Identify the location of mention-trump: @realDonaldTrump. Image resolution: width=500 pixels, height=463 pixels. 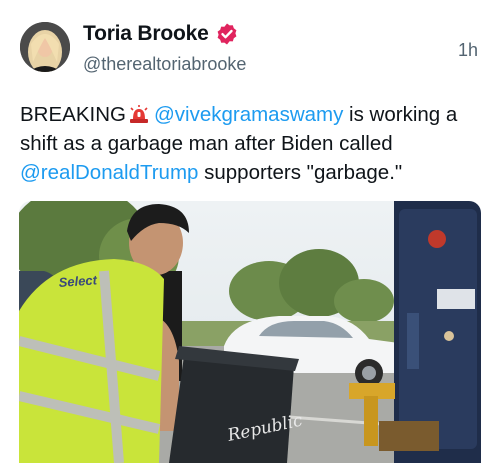
(109, 172).